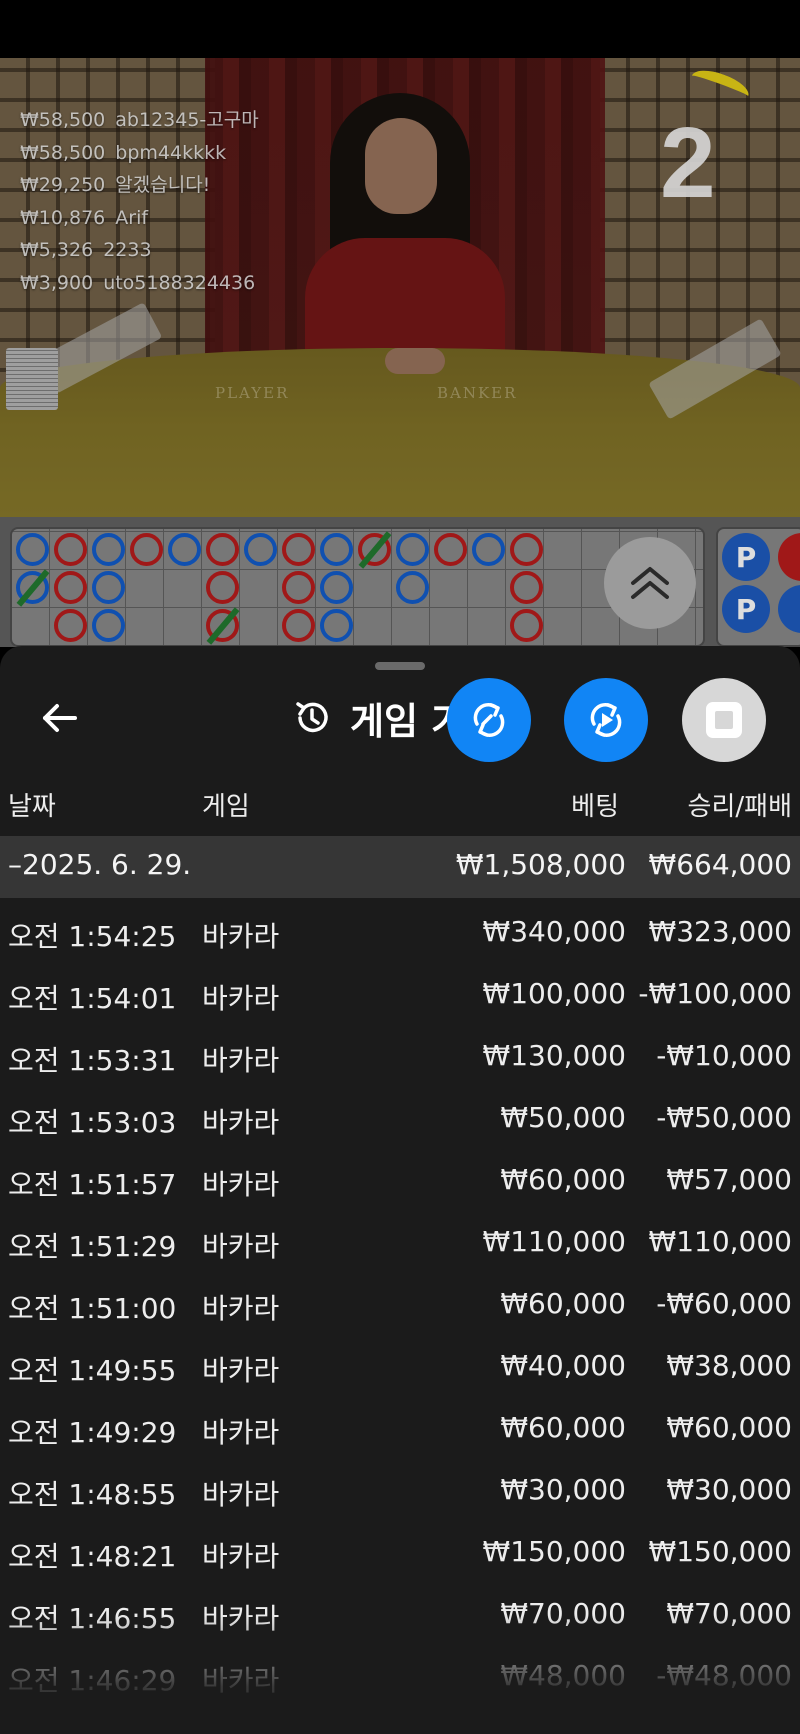 Image resolution: width=800 pixels, height=1734 pixels. What do you see at coordinates (563, 1365) in the screenshot?
I see `row-bet: ₩40,000` at bounding box center [563, 1365].